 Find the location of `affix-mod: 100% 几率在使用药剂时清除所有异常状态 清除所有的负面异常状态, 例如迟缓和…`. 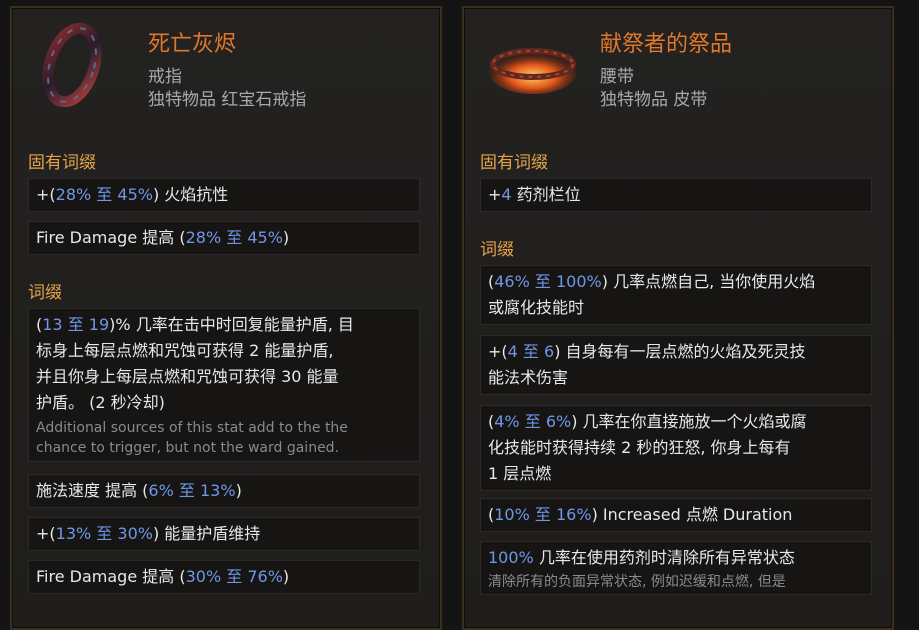

affix-mod: 100% 几率在使用药剂时清除所有异常状态 清除所有的负面异常状态, 例如迟缓和… is located at coordinates (676, 568).